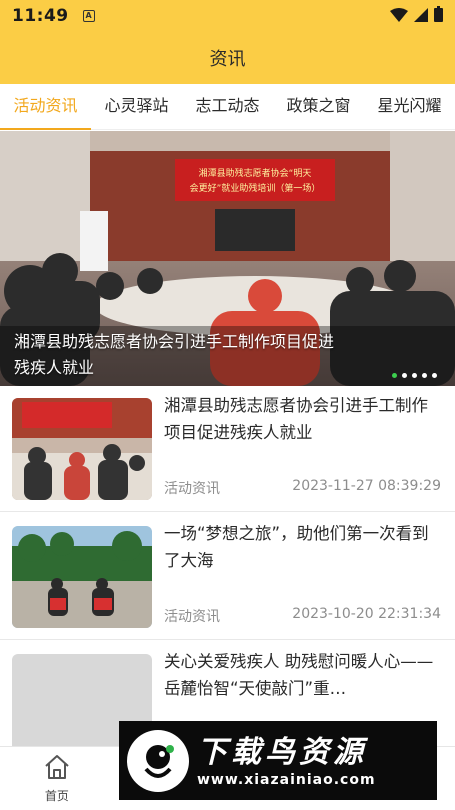 The image size is (455, 810). What do you see at coordinates (158, 760) in the screenshot?
I see `watermark-bird-icon` at bounding box center [158, 760].